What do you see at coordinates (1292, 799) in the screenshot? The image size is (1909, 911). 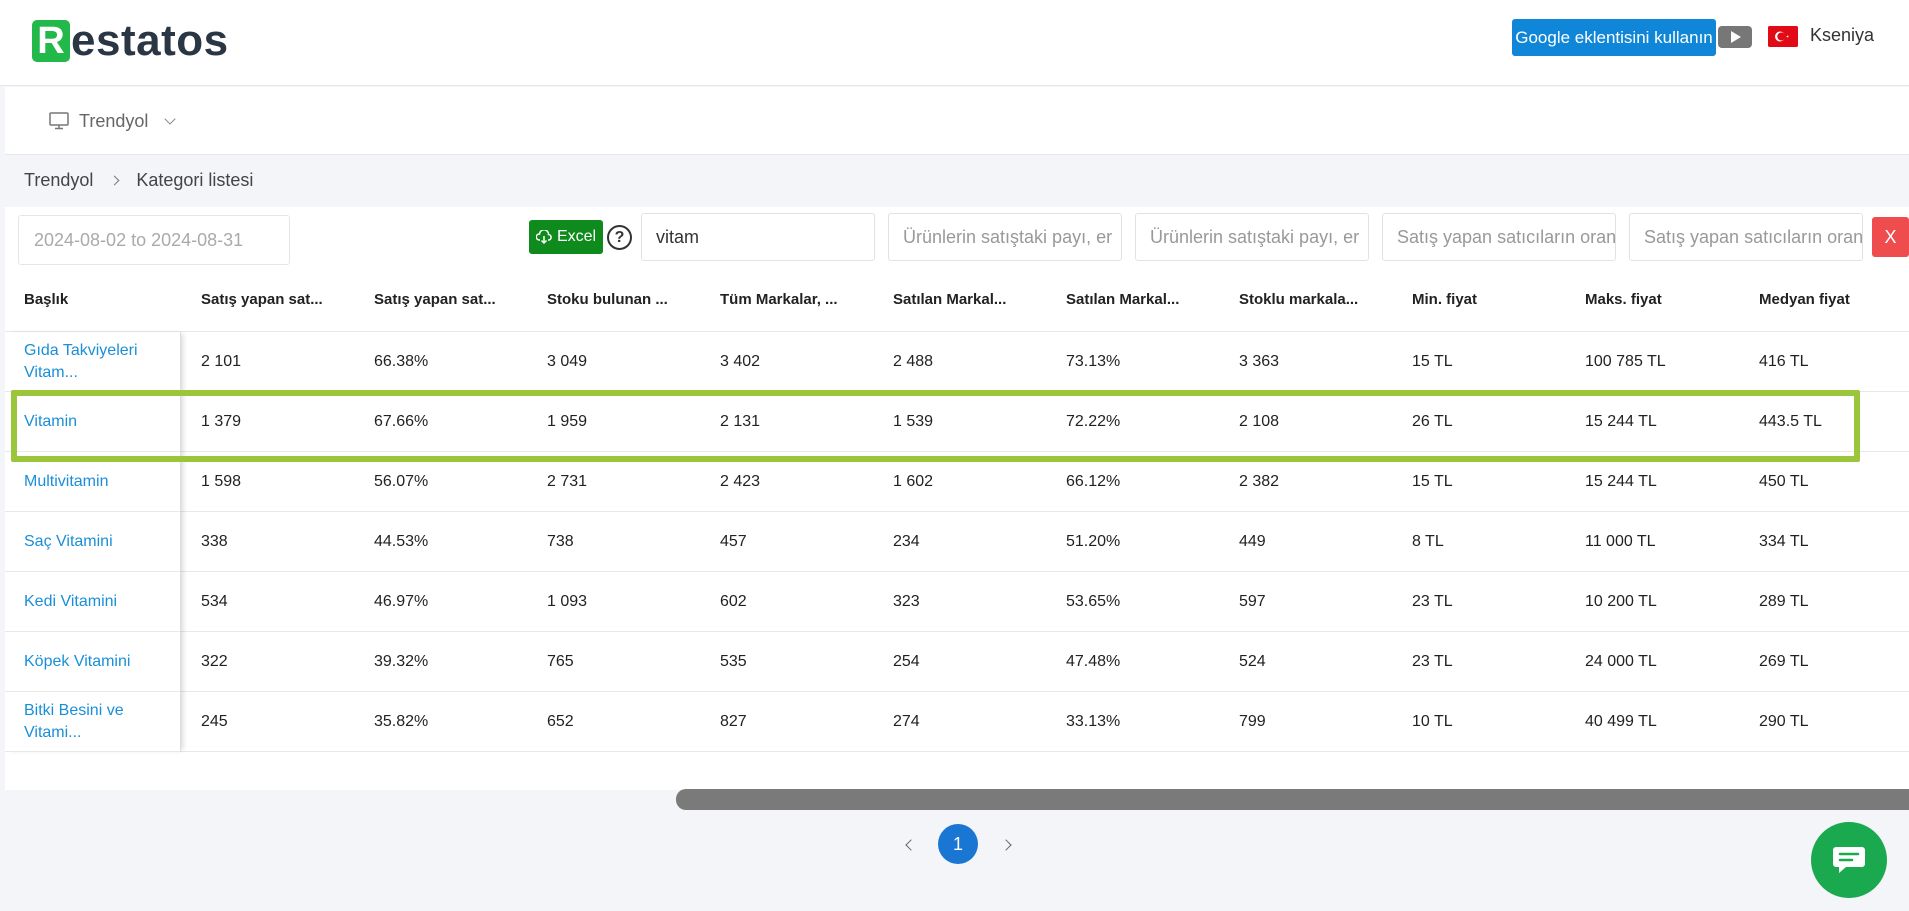 I see `horizontal-scrollbar` at bounding box center [1292, 799].